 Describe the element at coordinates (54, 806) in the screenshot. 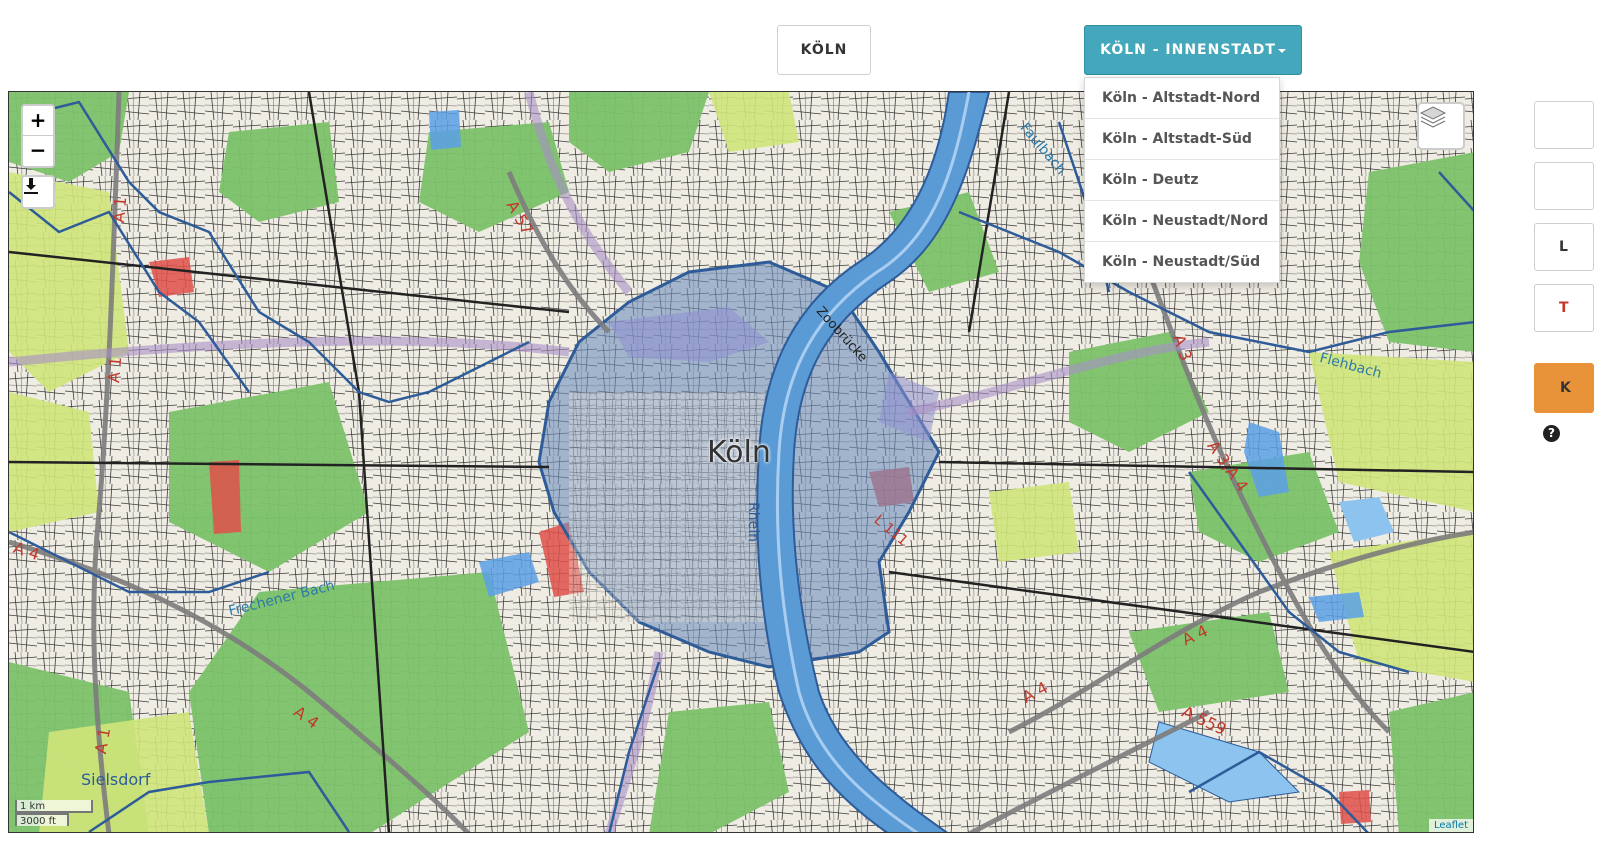

I see `scale-metric: 1 km` at that location.